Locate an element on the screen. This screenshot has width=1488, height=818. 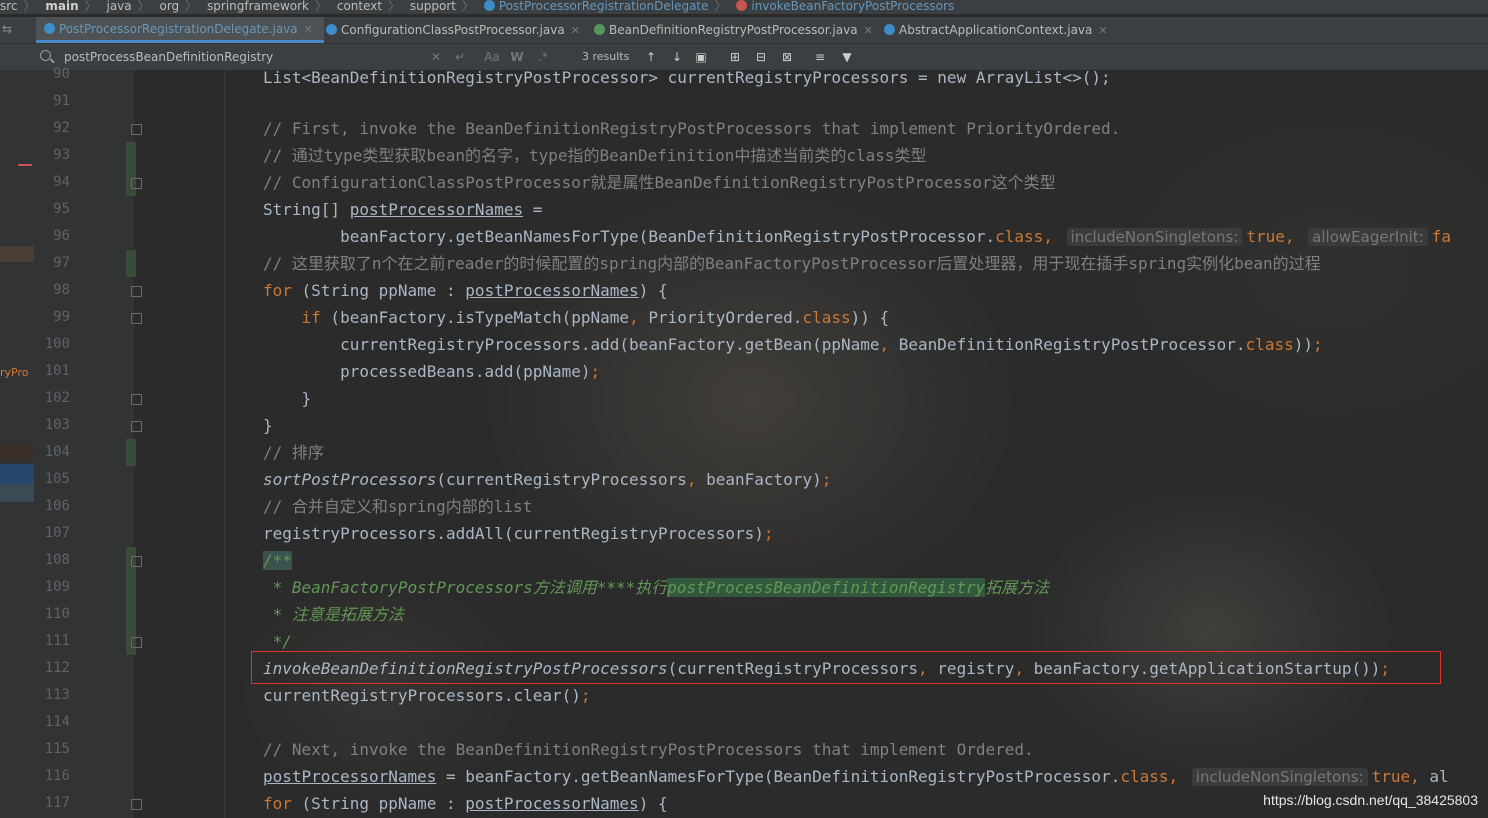
tab-label: BeanDefinitionRegistryPostProcessor.java is located at coordinates (733, 30).